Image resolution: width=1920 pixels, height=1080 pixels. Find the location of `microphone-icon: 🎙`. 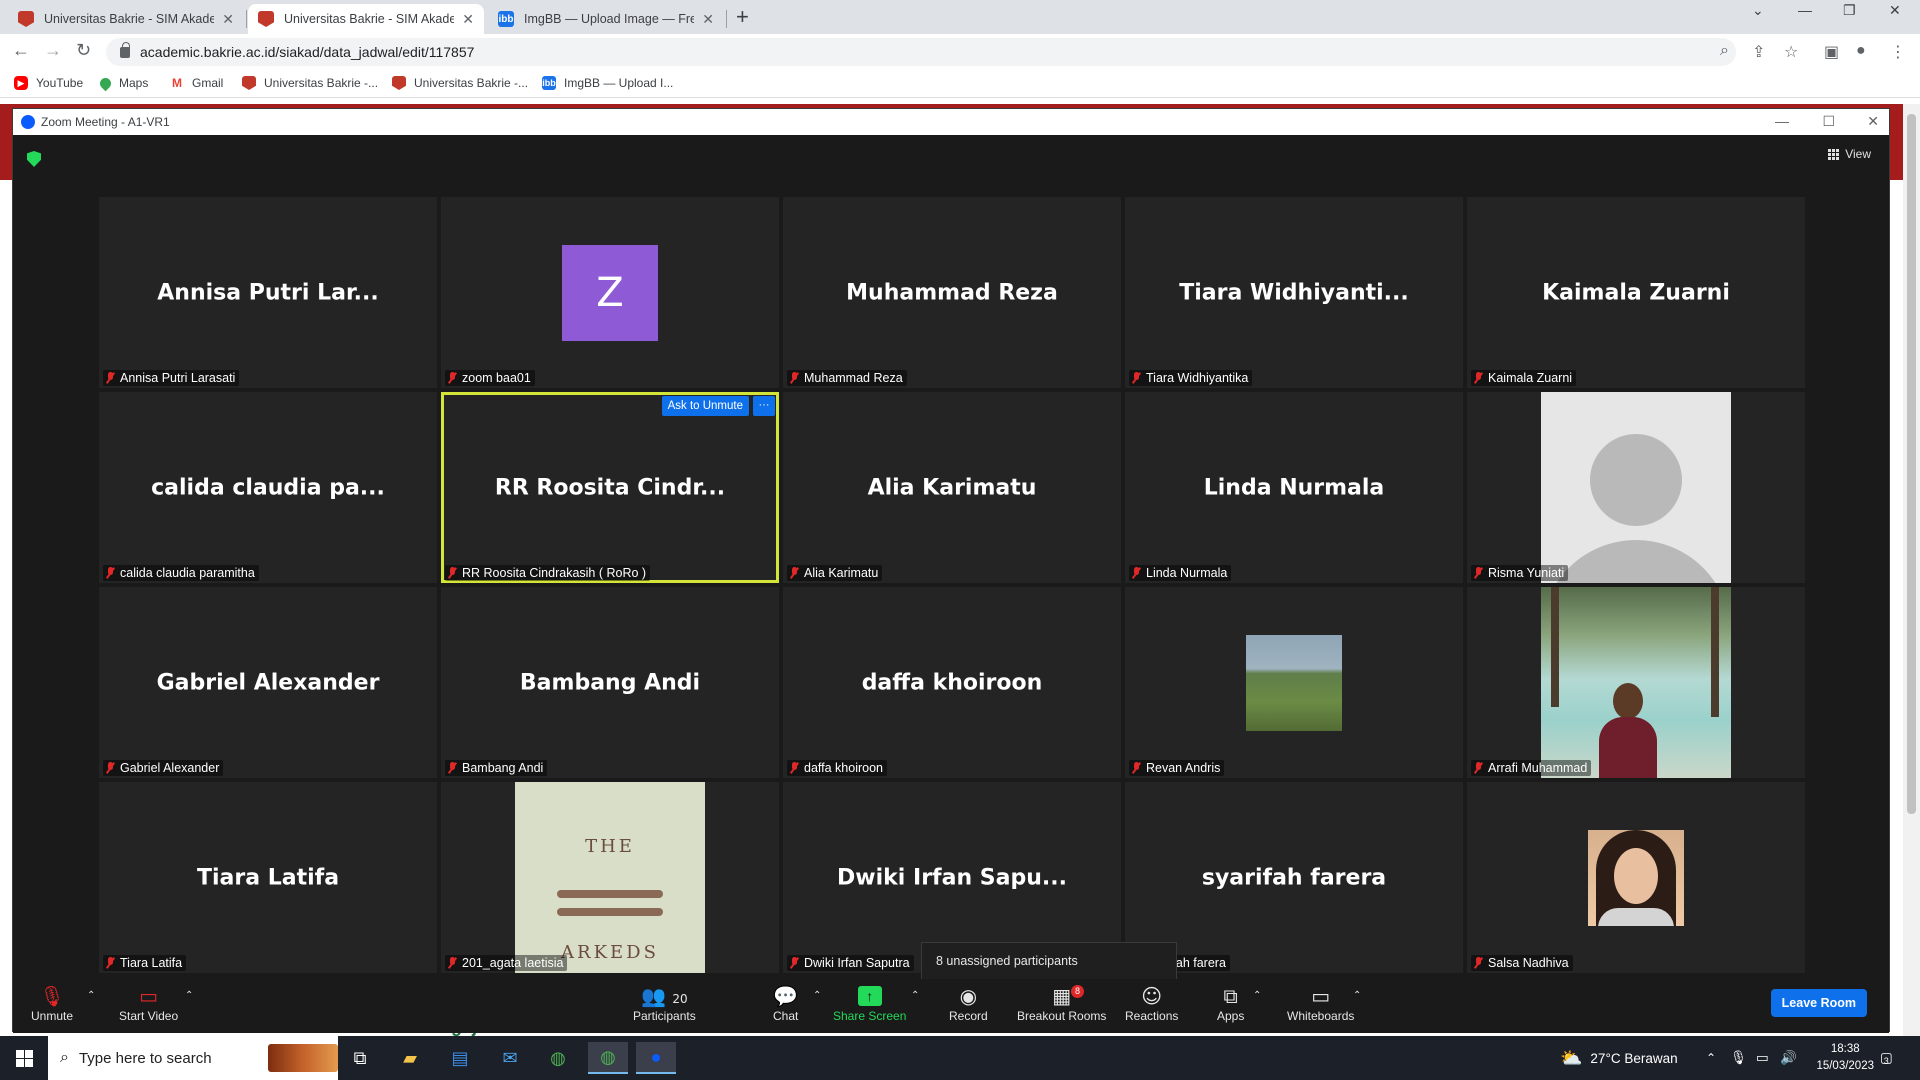

microphone-icon: 🎙 is located at coordinates (1738, 1058).